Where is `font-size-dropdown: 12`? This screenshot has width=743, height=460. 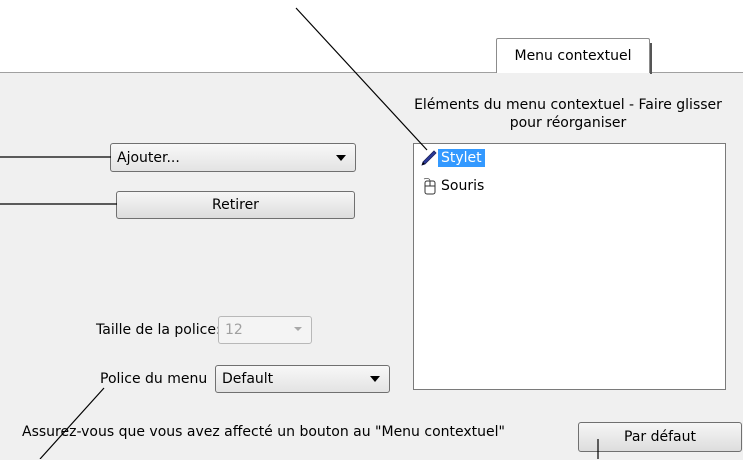 font-size-dropdown: 12 is located at coordinates (265, 330).